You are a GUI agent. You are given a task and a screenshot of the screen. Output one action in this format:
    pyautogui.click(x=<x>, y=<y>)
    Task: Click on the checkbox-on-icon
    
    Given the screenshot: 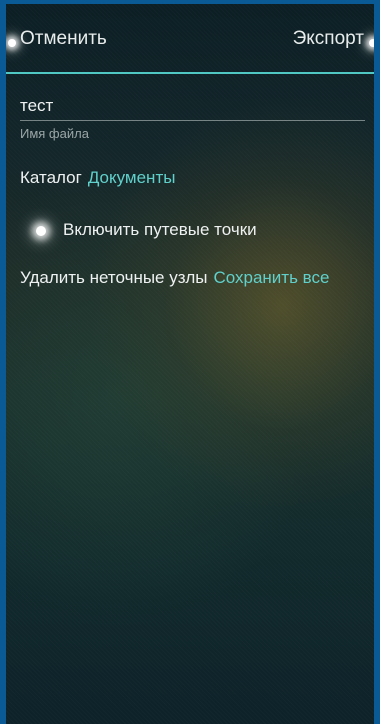 What is the action you would take?
    pyautogui.click(x=41, y=231)
    